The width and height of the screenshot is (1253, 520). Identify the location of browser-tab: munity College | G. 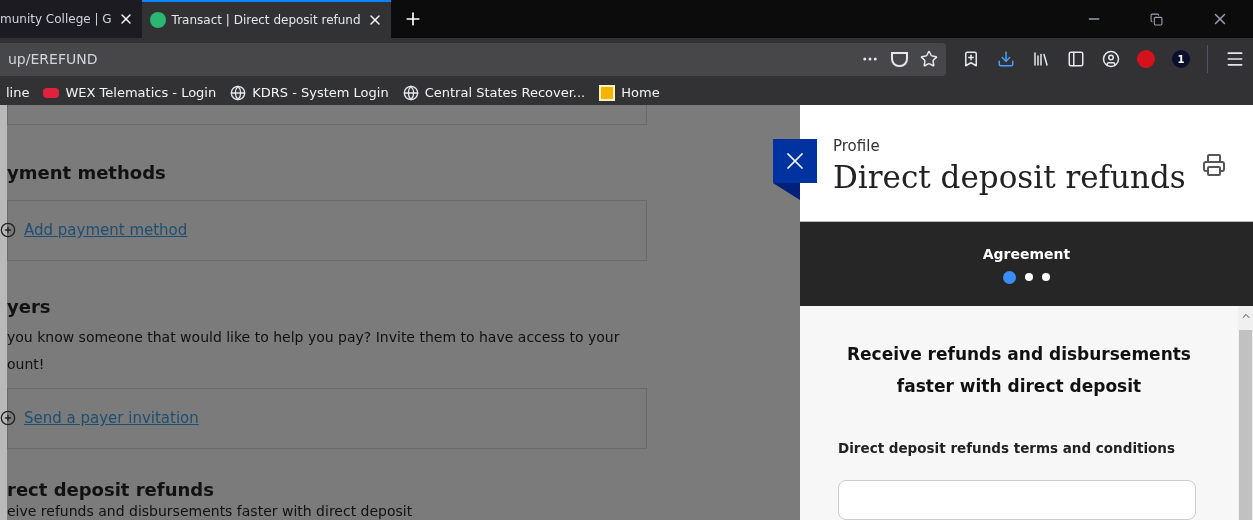
(71, 19).